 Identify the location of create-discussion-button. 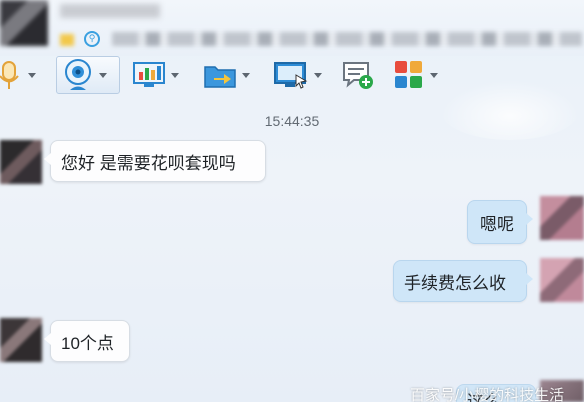
(358, 75).